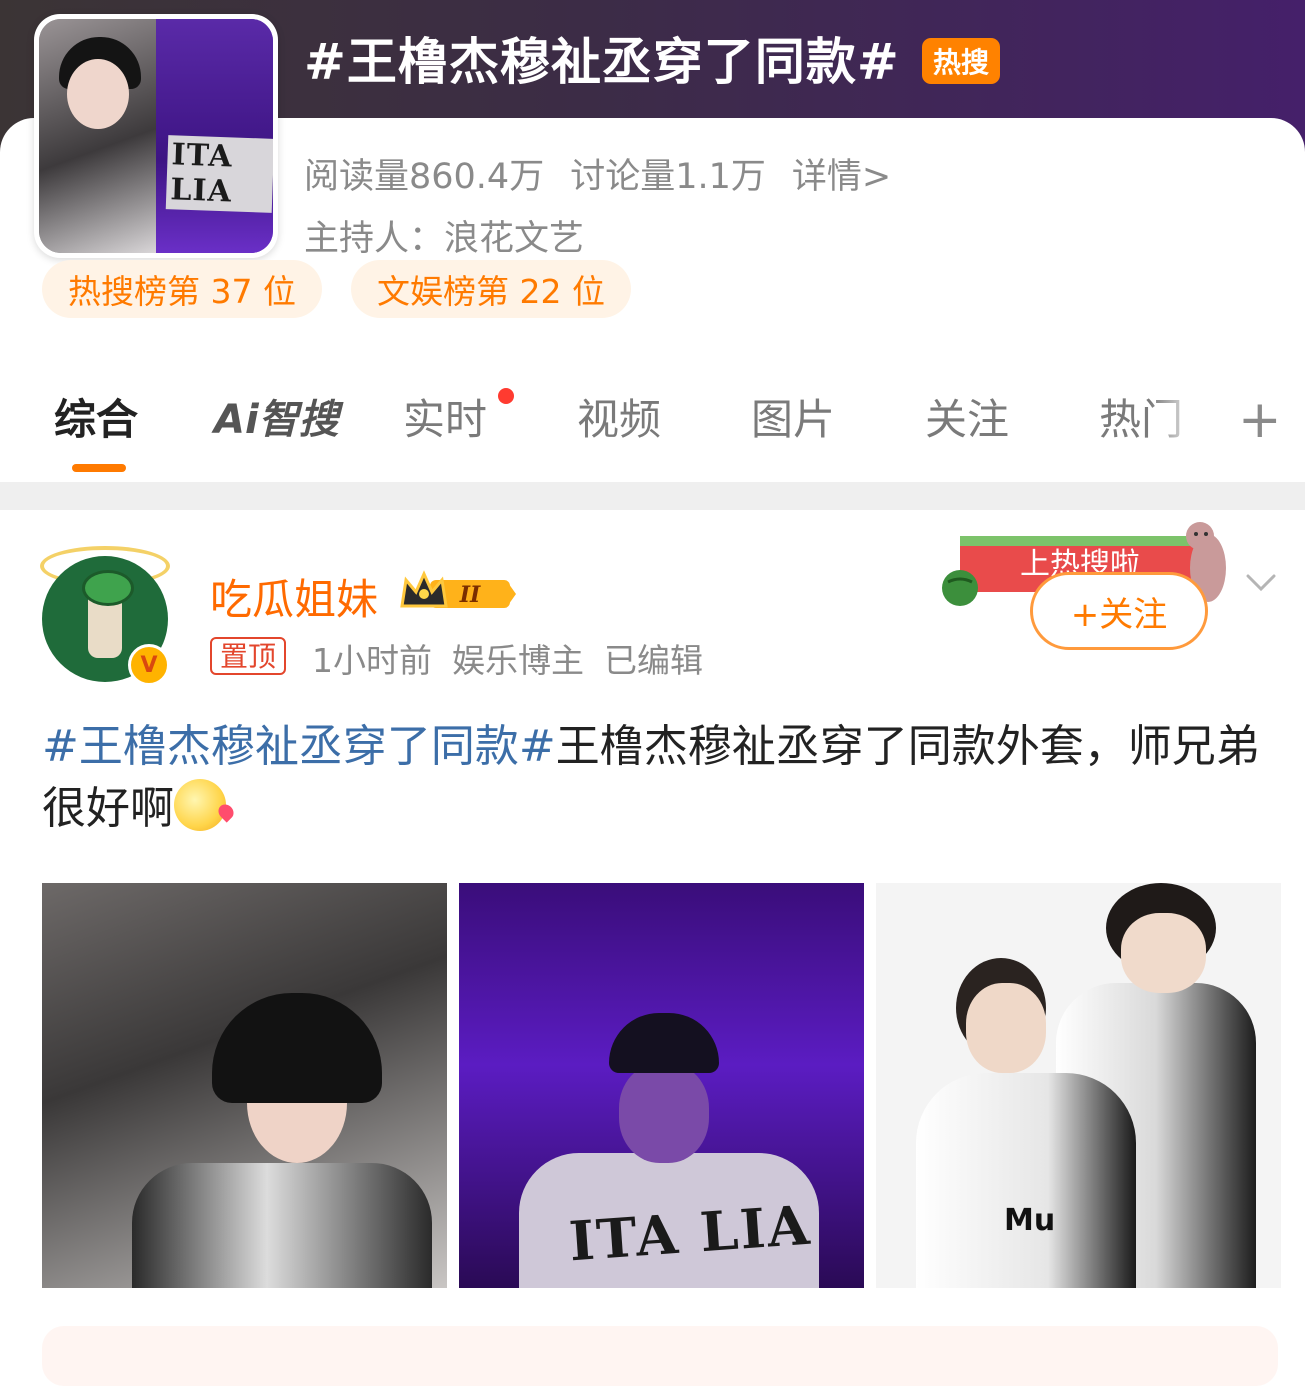  I want to click on tab-comprehensive: 综合, so click(96, 420).